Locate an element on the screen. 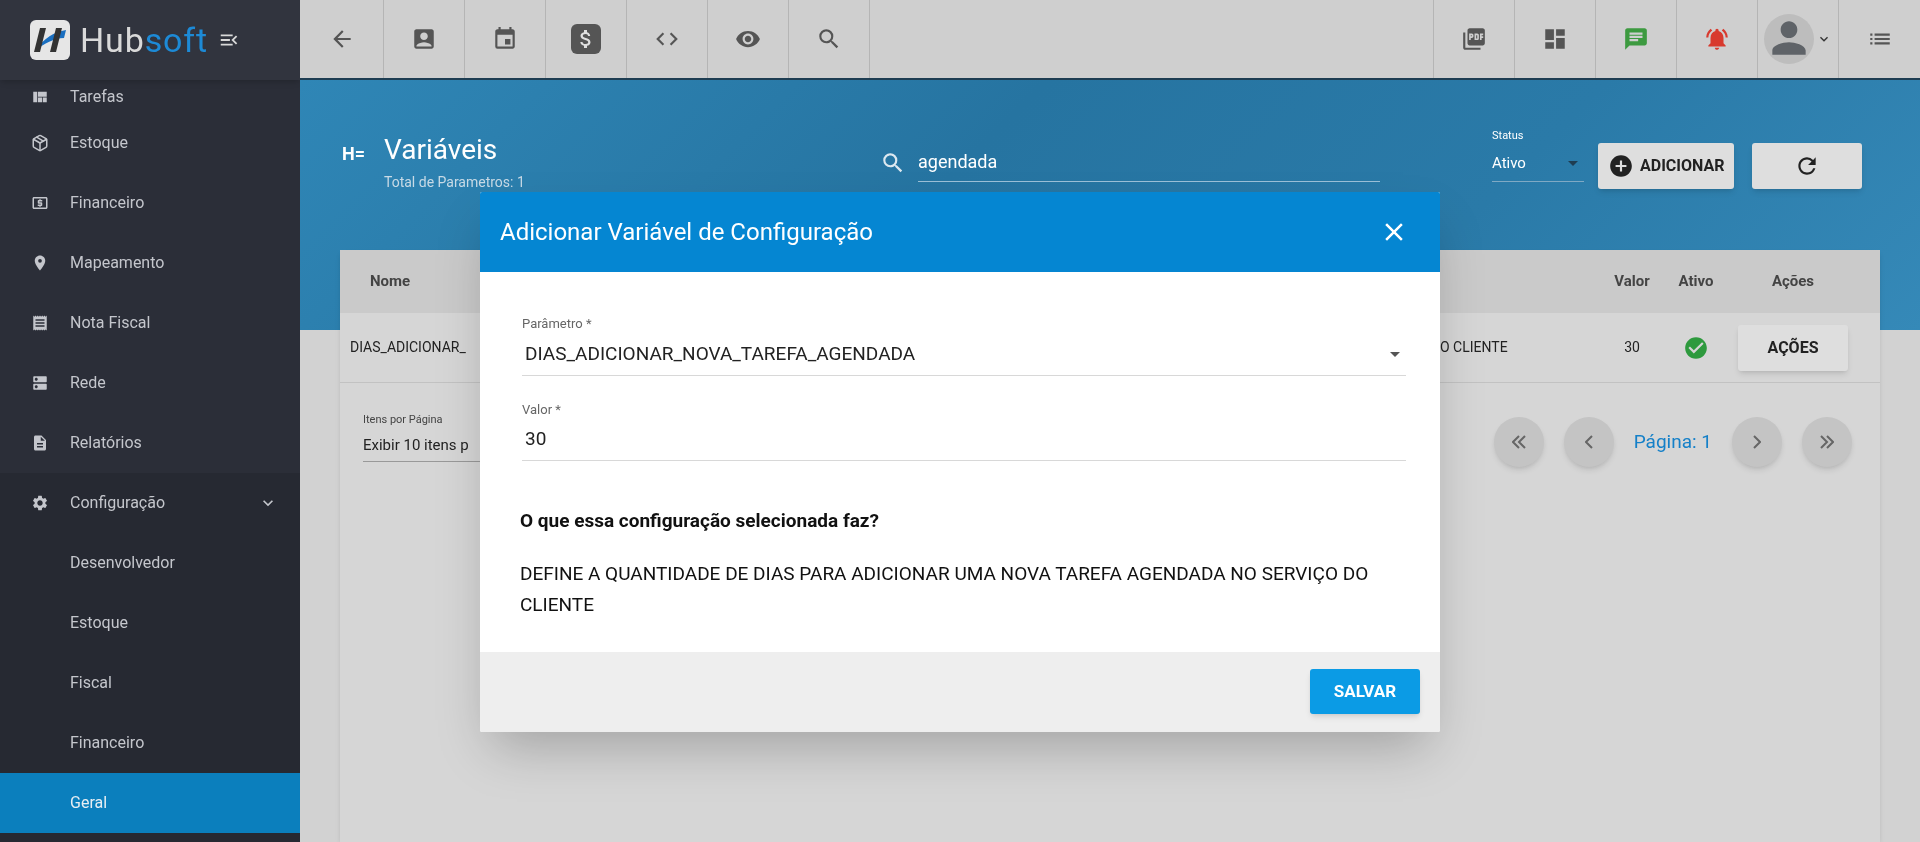 This screenshot has width=1920, height=842. page-subtitle: Total de Parametros: 1 is located at coordinates (455, 182).